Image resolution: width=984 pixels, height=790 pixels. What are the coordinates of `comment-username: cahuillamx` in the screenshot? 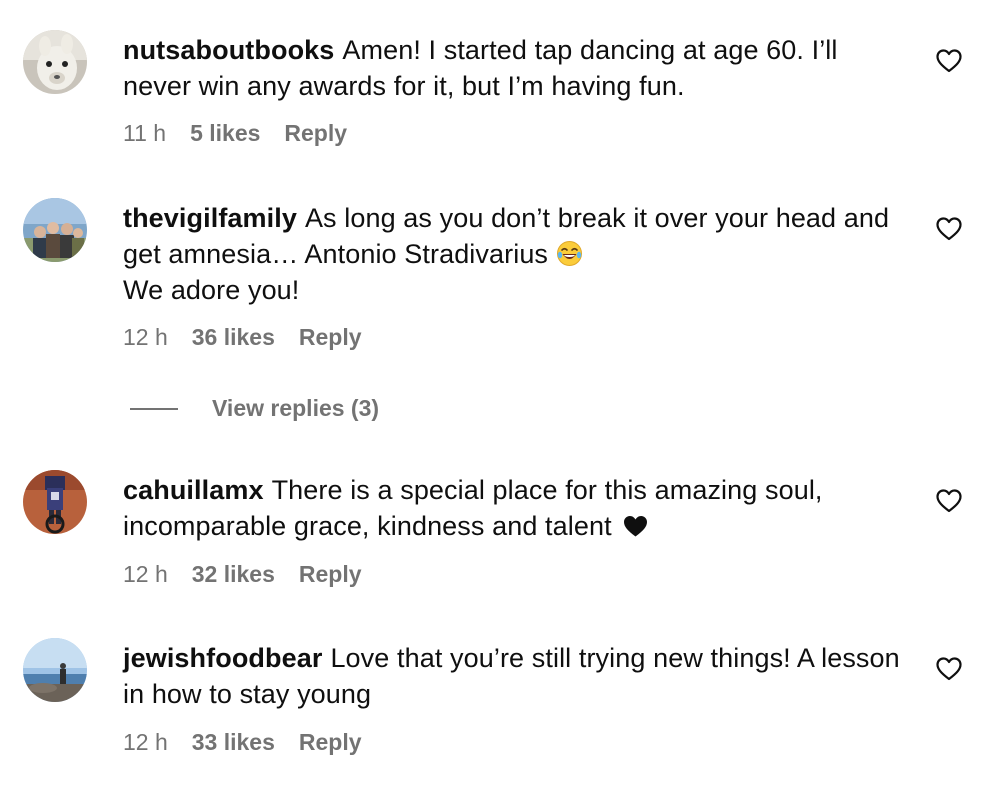 It's located at (193, 490).